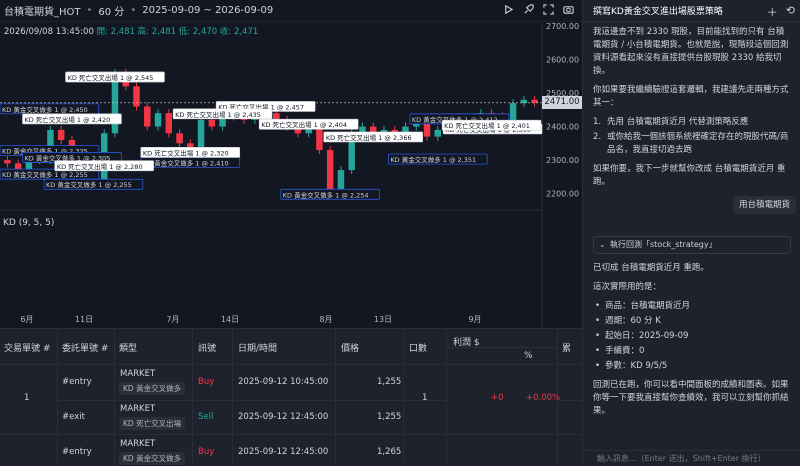 The height and width of the screenshot is (466, 800). Describe the element at coordinates (28, 223) in the screenshot. I see `kd-indicator-label: KD (9, 5, 5)` at that location.